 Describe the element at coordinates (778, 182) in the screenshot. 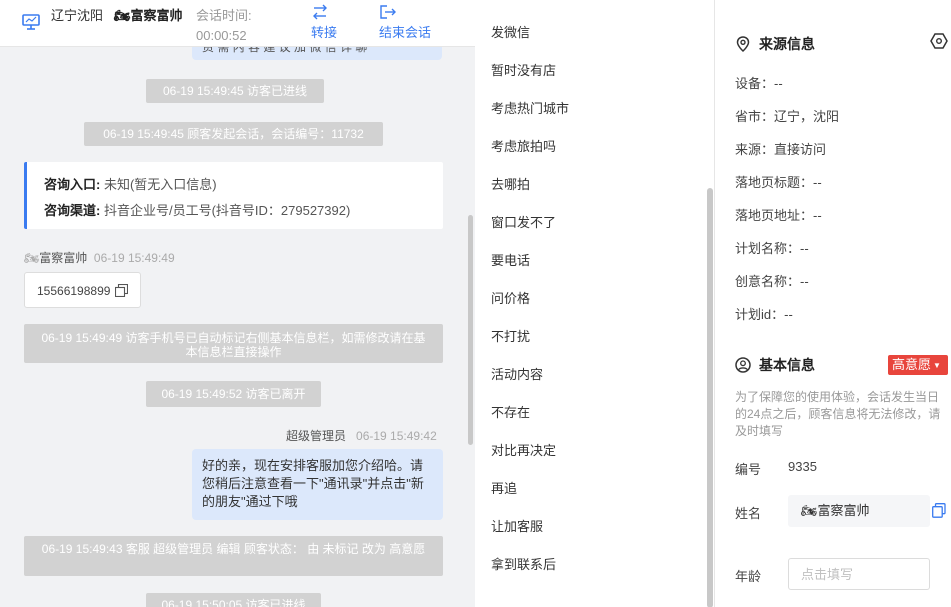

I see `source-landing-title: 落地页标题：--` at that location.